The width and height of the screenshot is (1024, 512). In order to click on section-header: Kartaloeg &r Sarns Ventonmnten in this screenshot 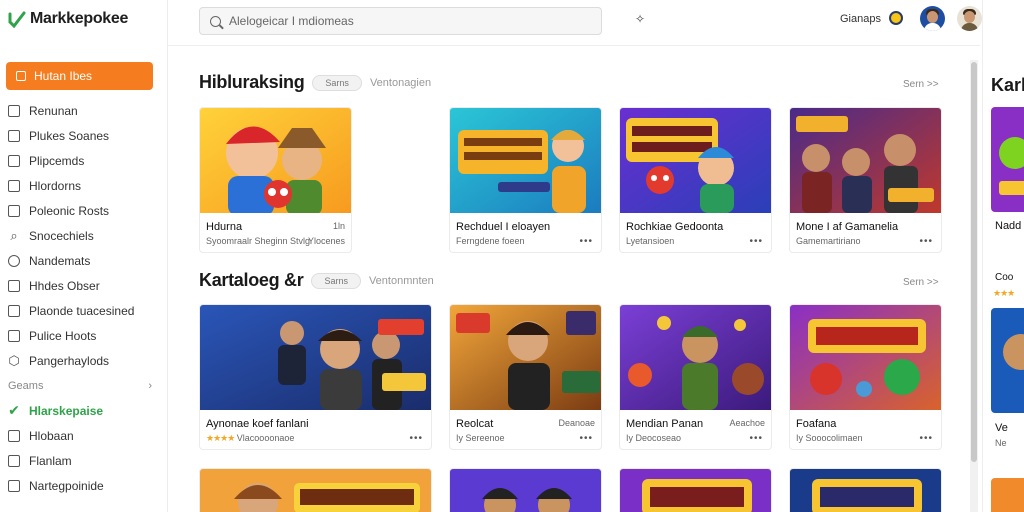, I will do `click(316, 280)`.